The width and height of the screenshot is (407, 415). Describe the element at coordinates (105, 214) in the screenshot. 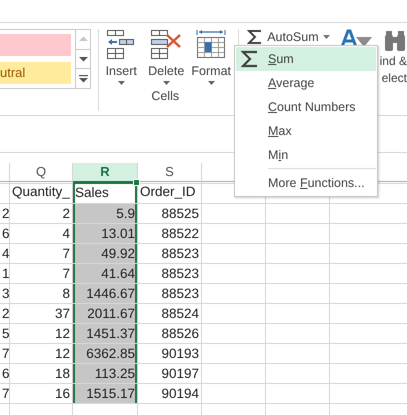

I see `table-cell: 5.9` at that location.